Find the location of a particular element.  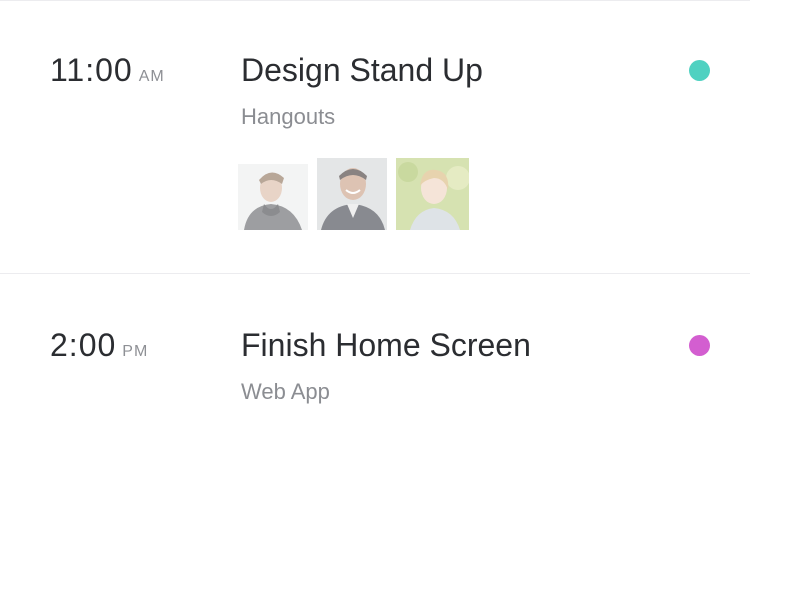

event-time-value: 11:00 is located at coordinates (91, 70).